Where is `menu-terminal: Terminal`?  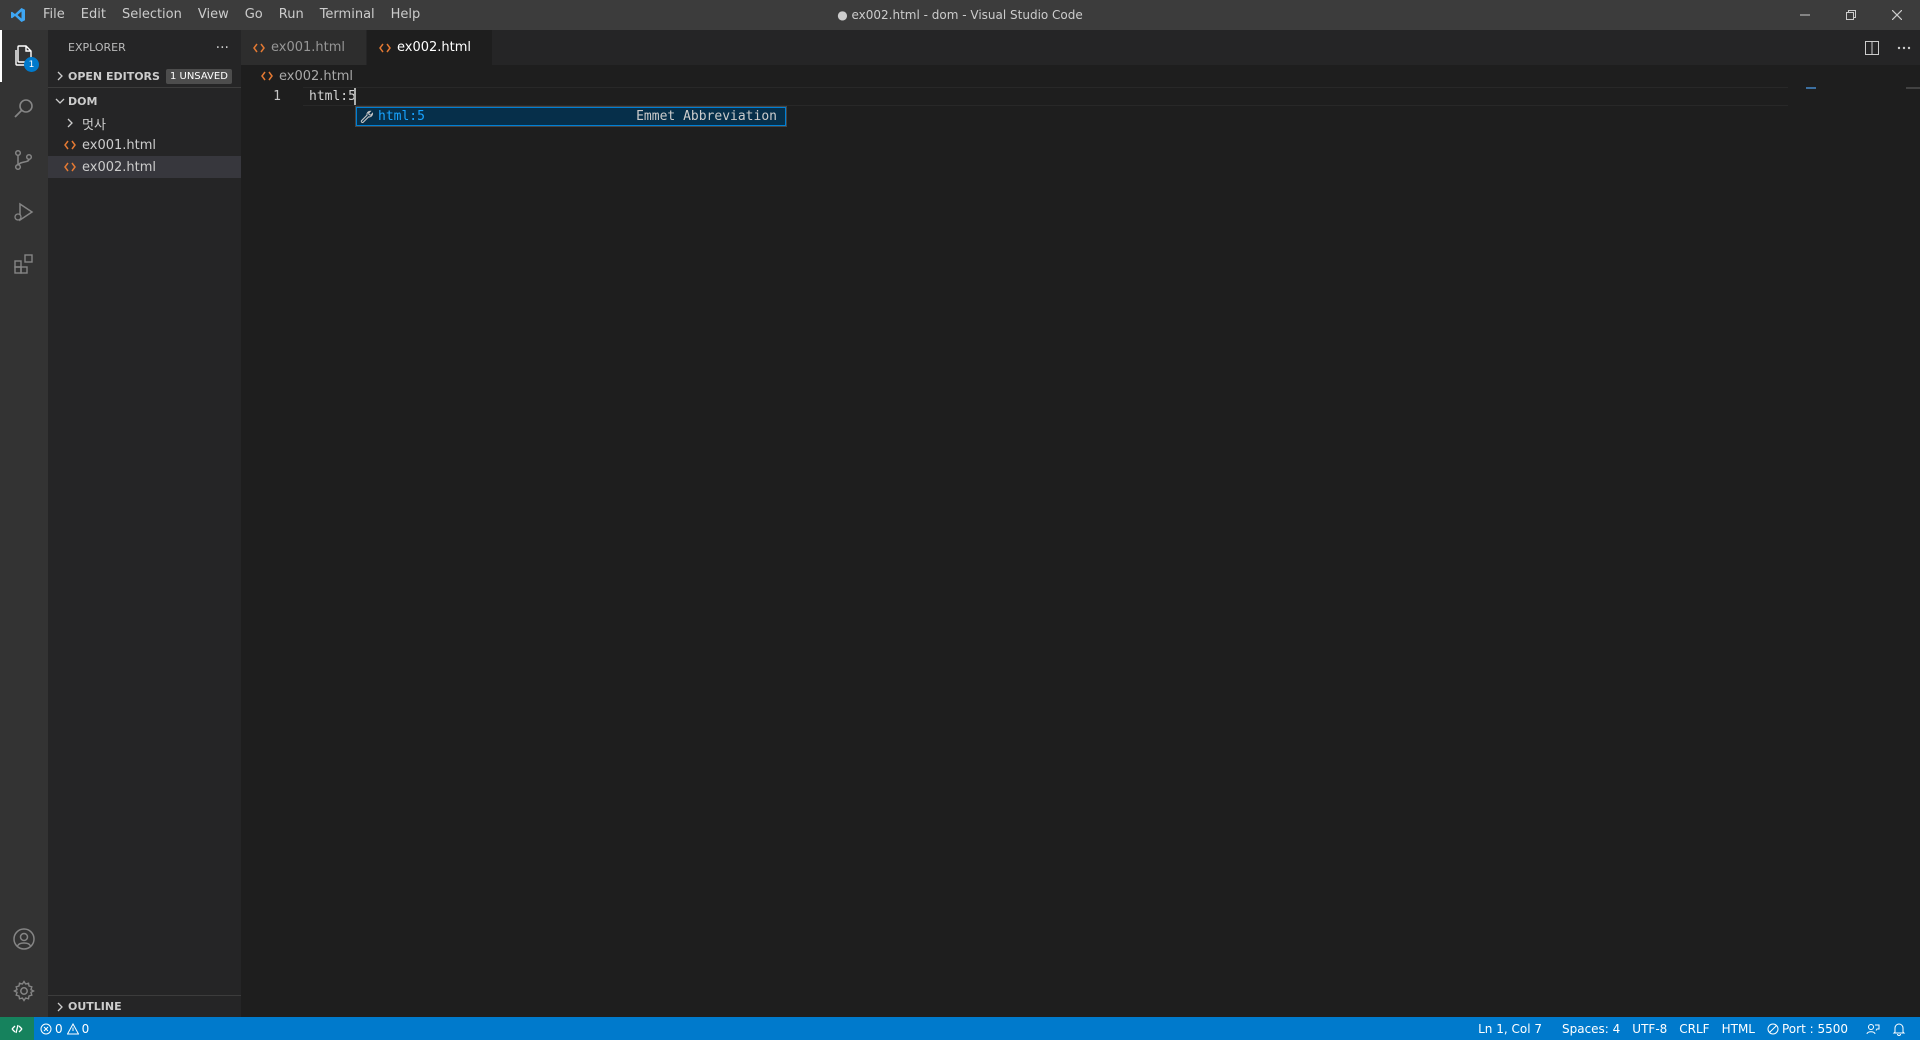
menu-terminal: Terminal is located at coordinates (347, 15).